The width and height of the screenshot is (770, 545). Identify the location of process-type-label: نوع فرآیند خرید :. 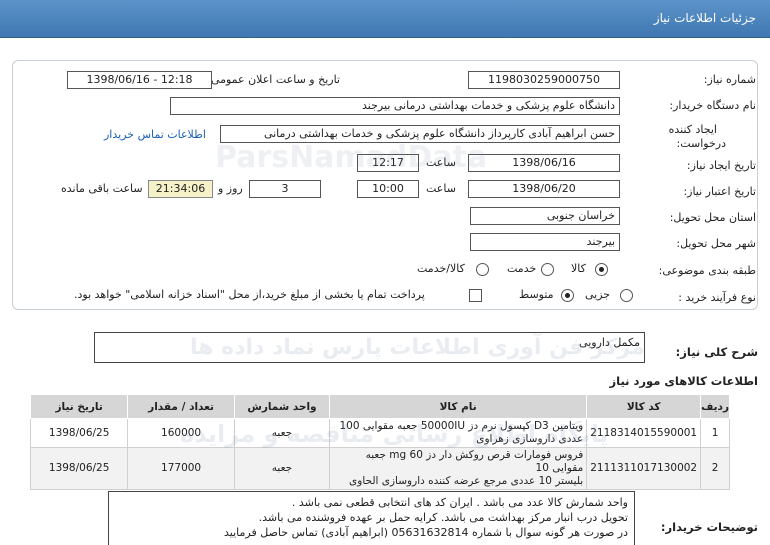
(717, 297).